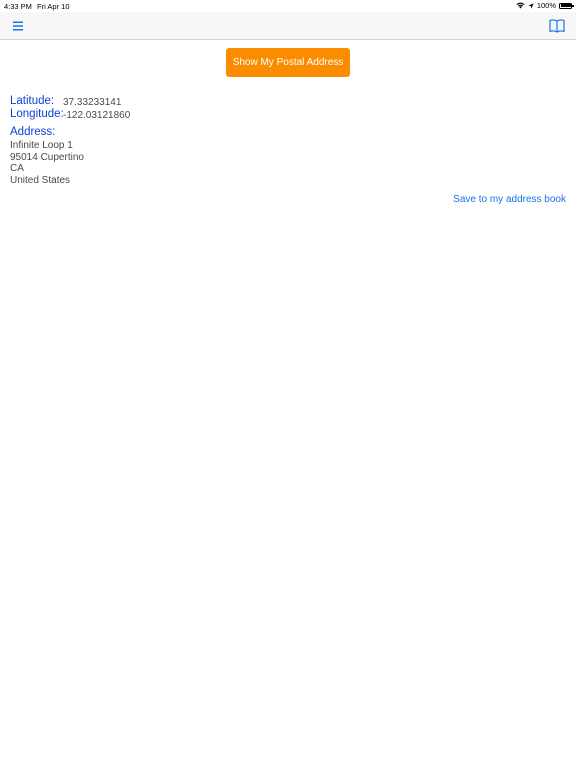 This screenshot has height=768, width=576. I want to click on longitude-value: -122.03121860, so click(97, 115).